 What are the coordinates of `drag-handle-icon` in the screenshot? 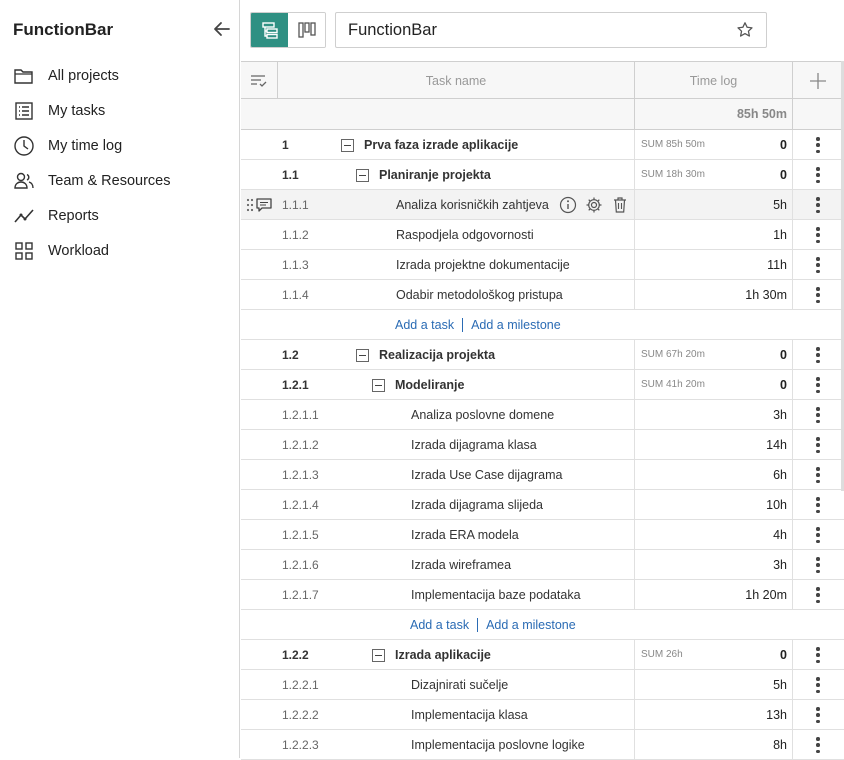 It's located at (250, 205).